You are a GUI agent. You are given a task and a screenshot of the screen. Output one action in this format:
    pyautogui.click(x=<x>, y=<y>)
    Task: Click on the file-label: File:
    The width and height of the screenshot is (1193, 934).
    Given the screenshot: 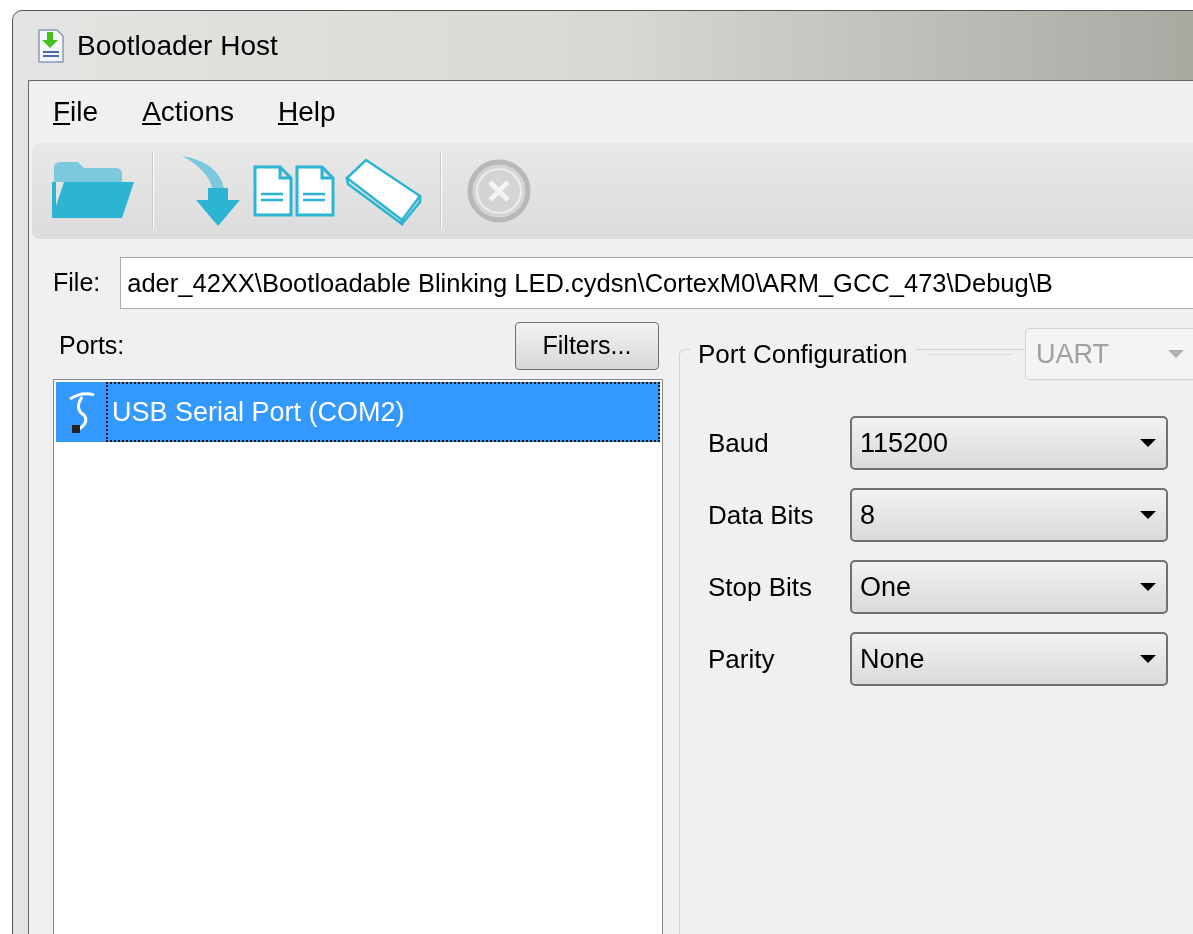 What is the action you would take?
    pyautogui.click(x=77, y=283)
    